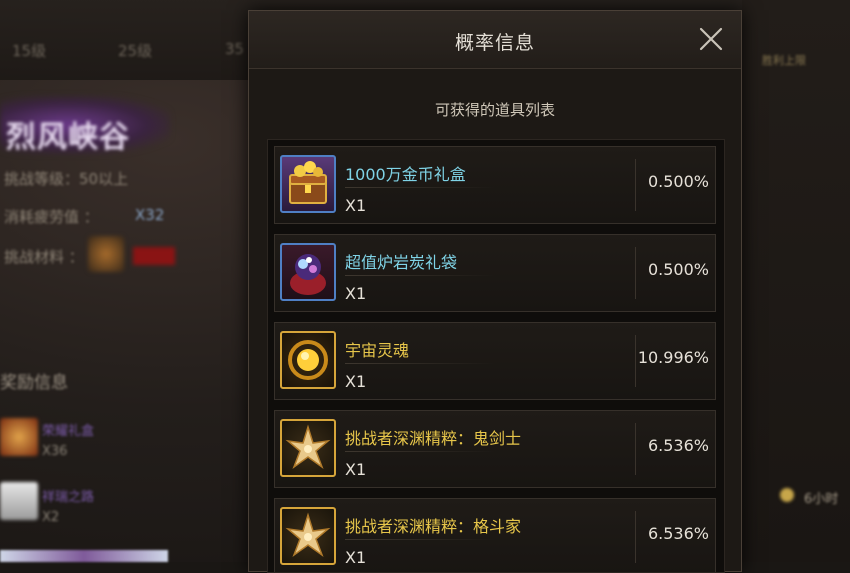 This screenshot has height=573, width=850. Describe the element at coordinates (106, 254) in the screenshot. I see `background-material-icon` at that location.